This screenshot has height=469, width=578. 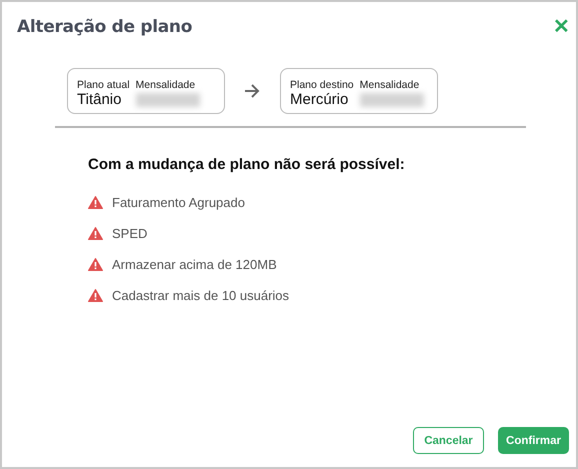 I want to click on plan-name: Titânio, so click(x=99, y=100).